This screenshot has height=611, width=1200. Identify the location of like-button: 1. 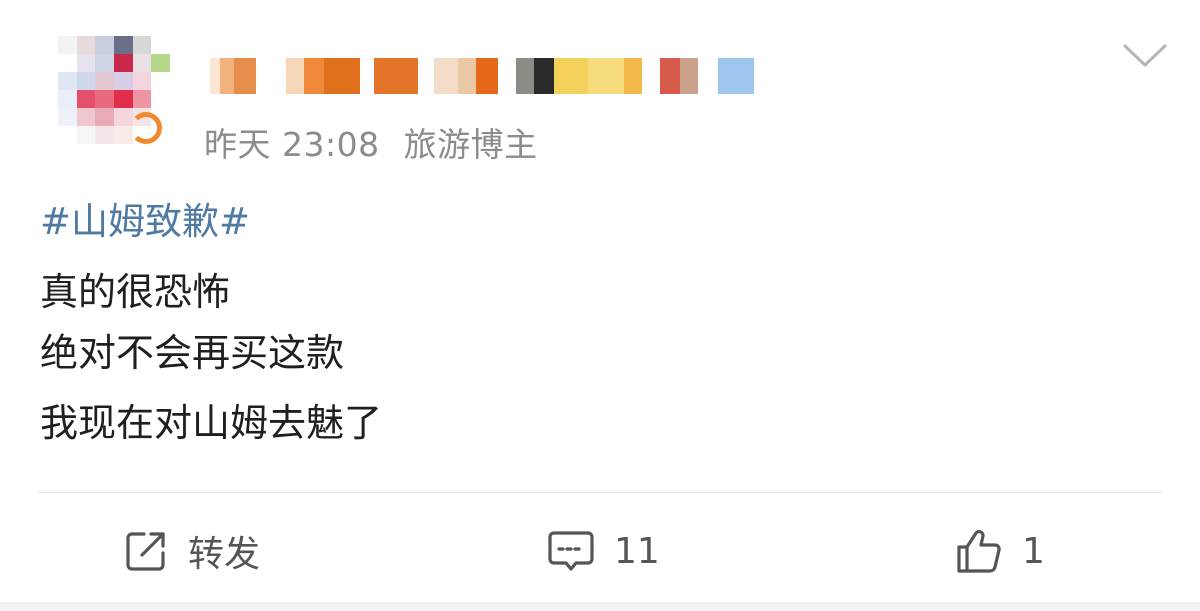
(999, 551).